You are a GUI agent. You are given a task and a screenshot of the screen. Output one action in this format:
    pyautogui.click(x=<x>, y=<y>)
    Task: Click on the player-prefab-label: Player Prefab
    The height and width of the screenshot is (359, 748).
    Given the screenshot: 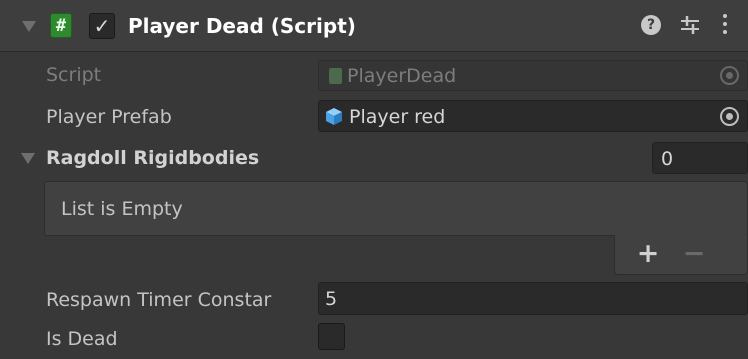 What is the action you would take?
    pyautogui.click(x=109, y=117)
    